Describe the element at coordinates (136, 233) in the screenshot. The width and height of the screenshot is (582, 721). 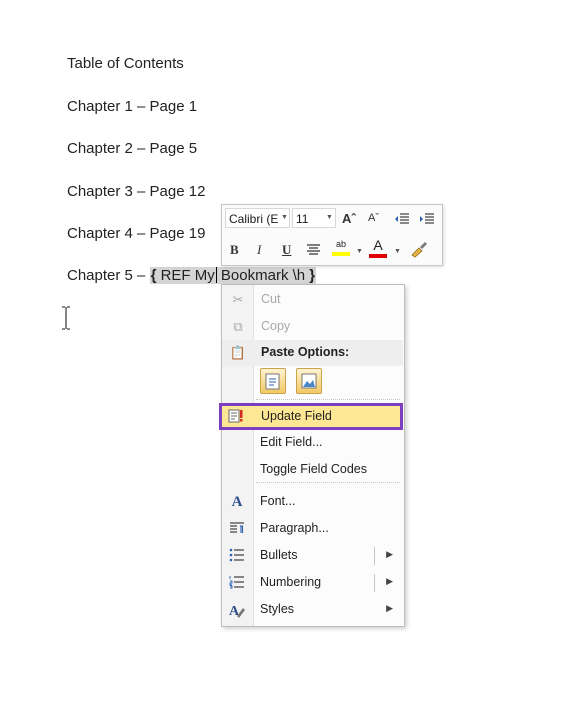
I see `chapter-4-line: Chapter 4 – Page 19` at that location.